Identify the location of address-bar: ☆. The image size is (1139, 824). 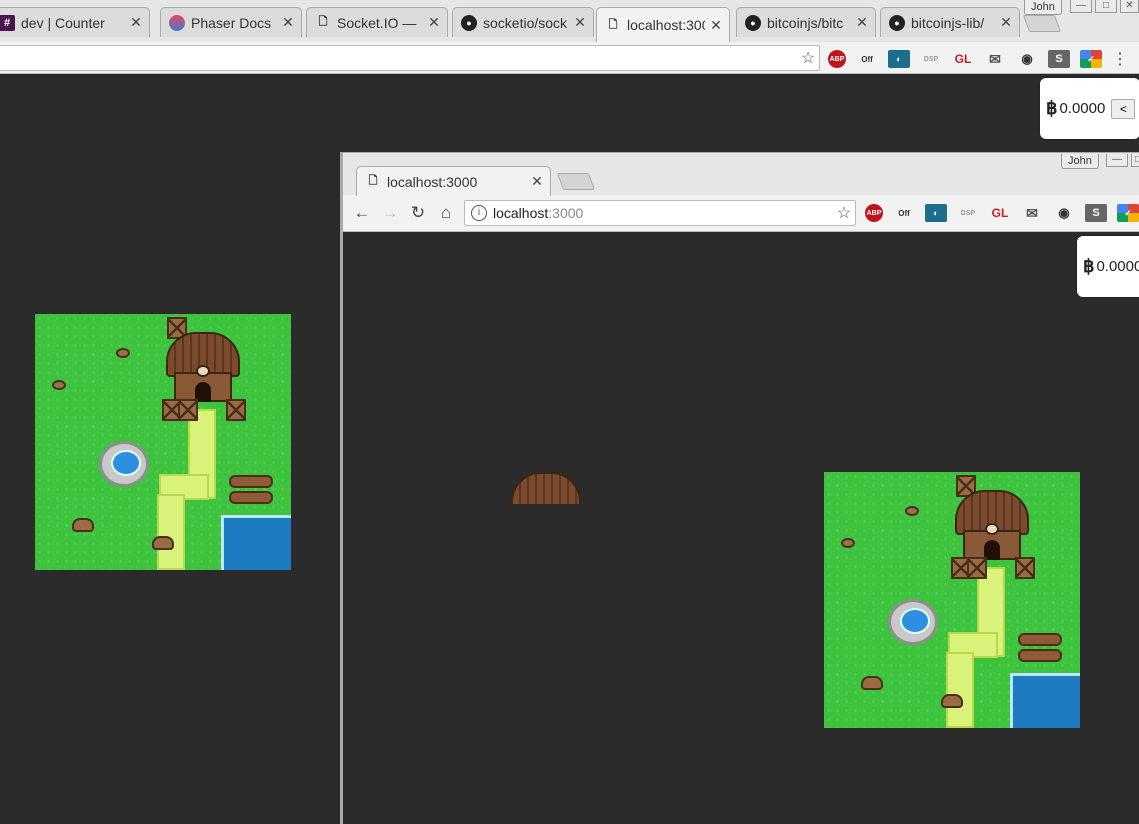
(410, 58).